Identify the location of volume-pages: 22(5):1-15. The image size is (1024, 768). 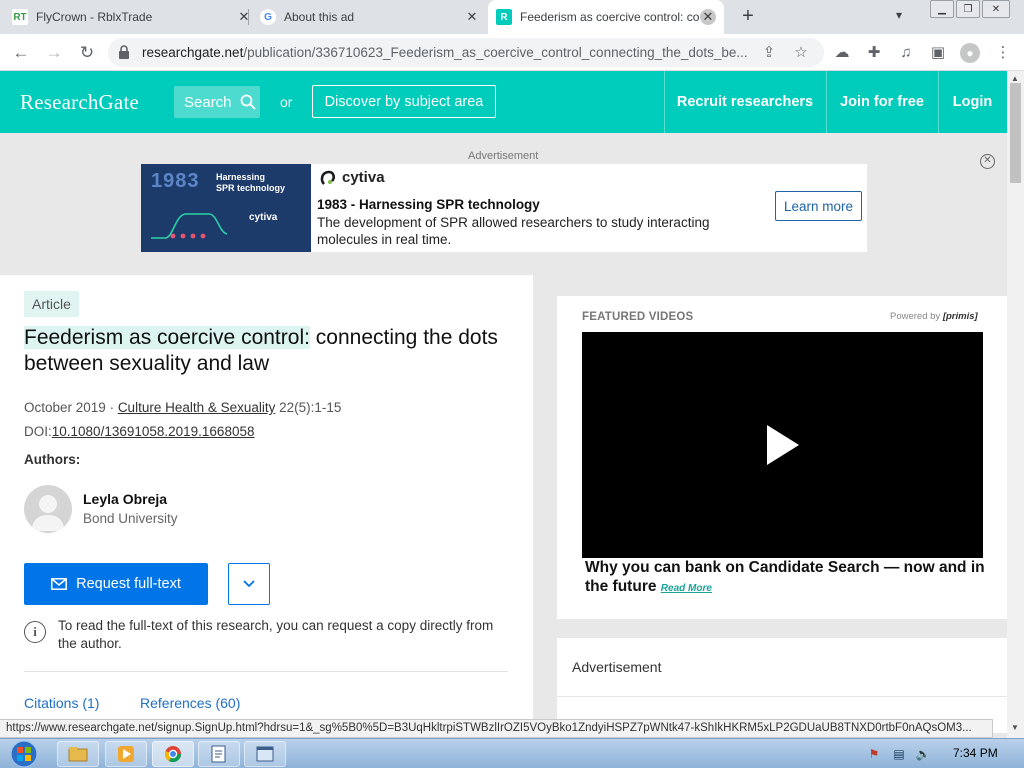
(308, 407).